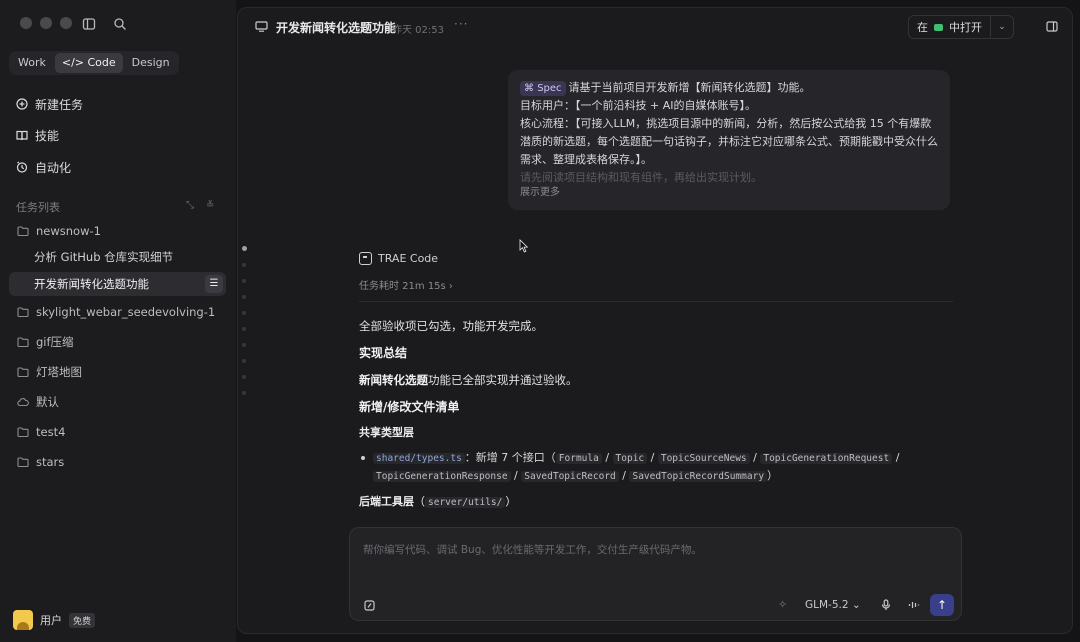 The image size is (1080, 642). Describe the element at coordinates (409, 407) in the screenshot. I see `heading-files: 新增/修改文件清单` at that location.